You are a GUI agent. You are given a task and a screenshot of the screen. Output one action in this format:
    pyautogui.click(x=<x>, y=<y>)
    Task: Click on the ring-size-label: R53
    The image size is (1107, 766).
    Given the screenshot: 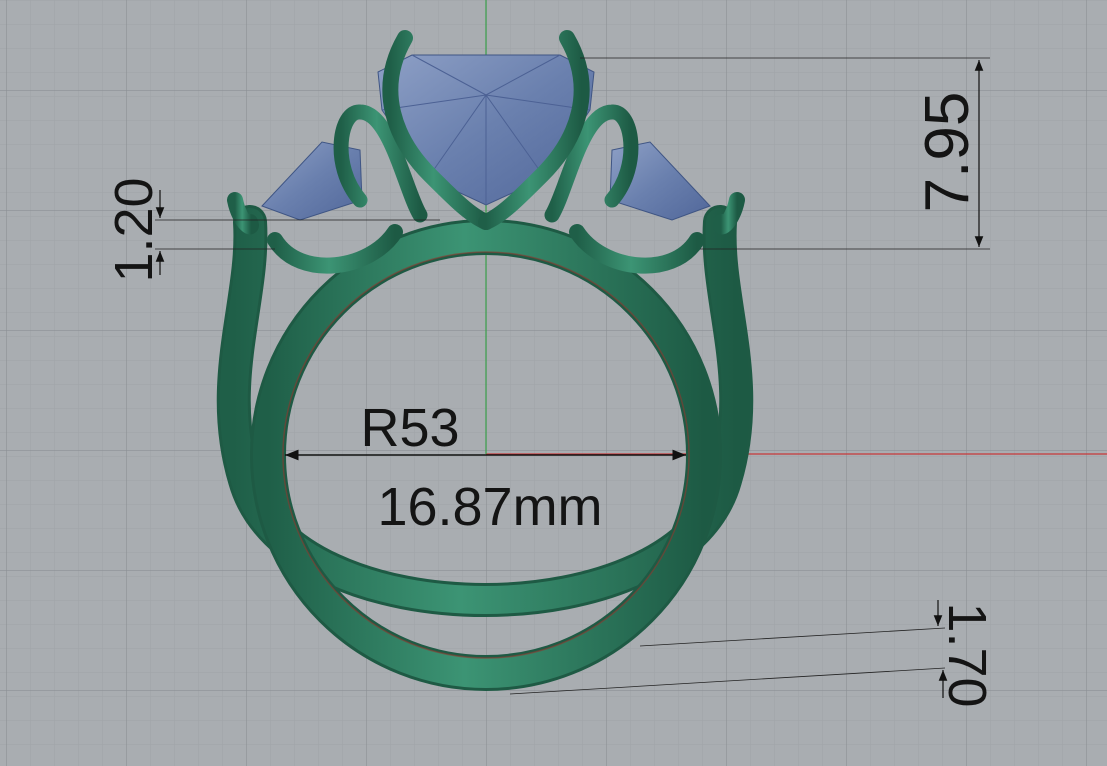 What is the action you would take?
    pyautogui.click(x=409, y=428)
    